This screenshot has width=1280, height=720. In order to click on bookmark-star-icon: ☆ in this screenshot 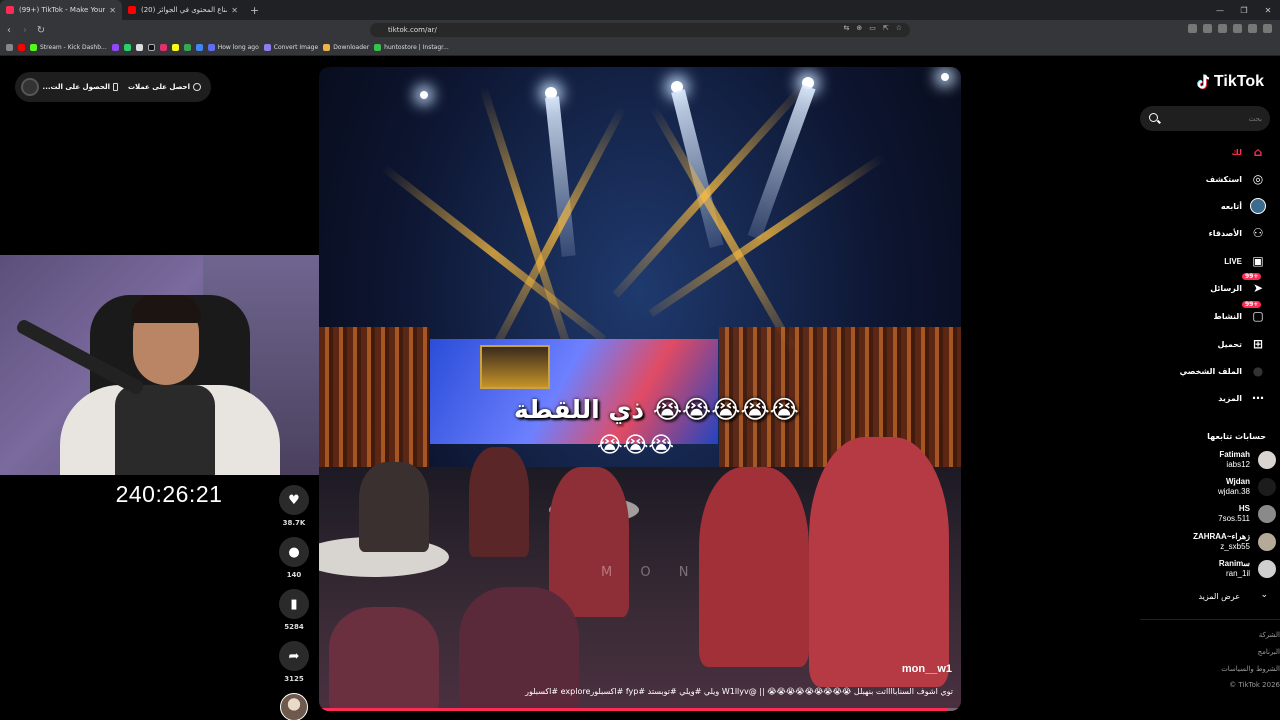, I will do `click(899, 28)`.